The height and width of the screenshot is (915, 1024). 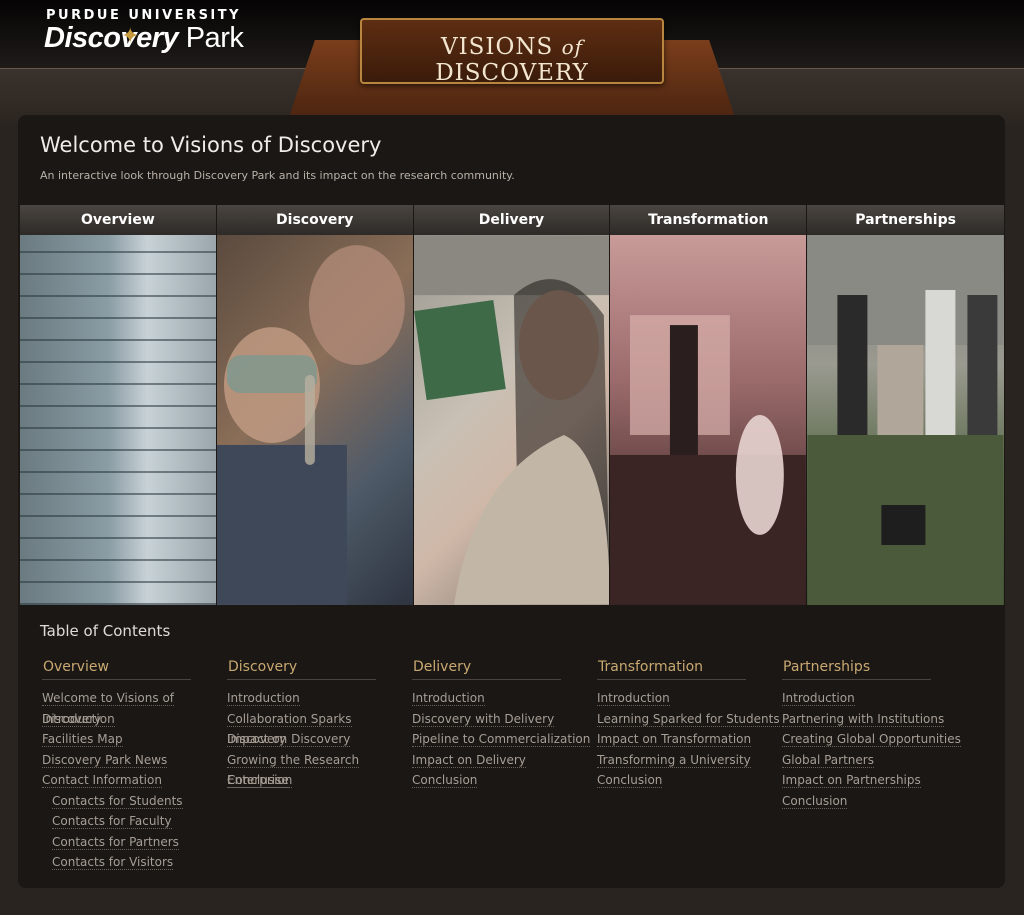 I want to click on logo-discovery-text: Discovery, so click(x=111, y=38).